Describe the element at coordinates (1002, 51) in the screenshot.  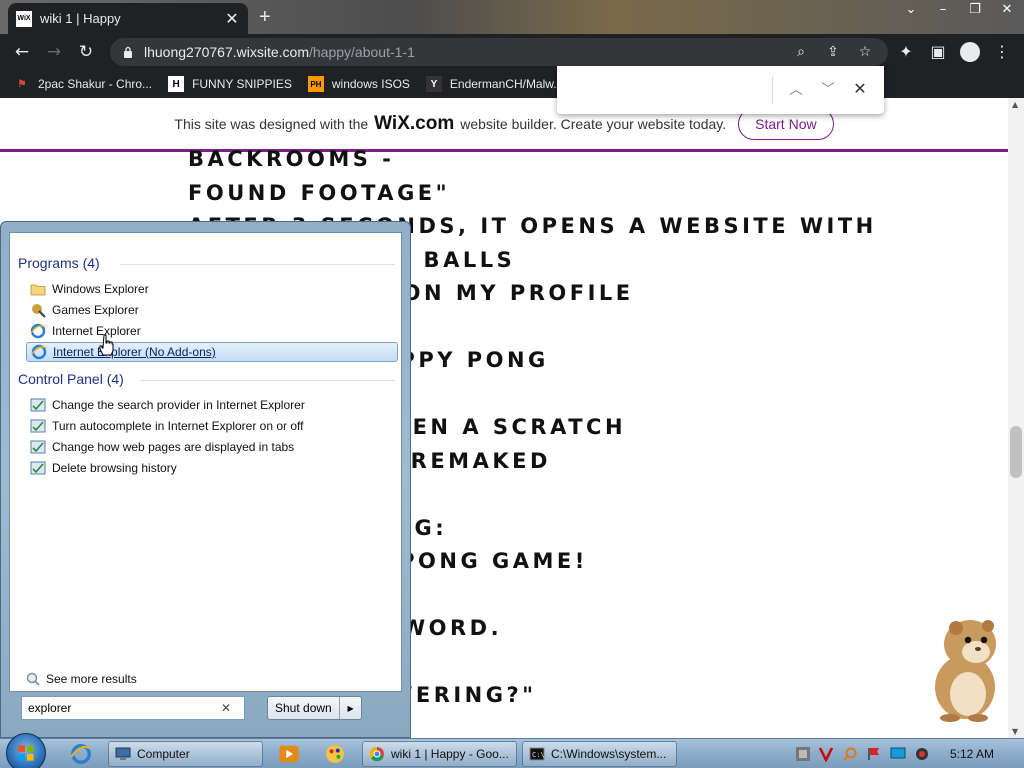
I see `menu-icon: ⋮` at that location.